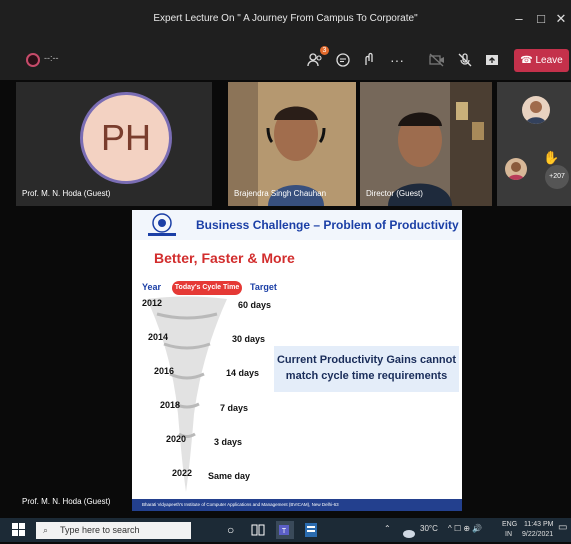 The width and height of the screenshot is (571, 544). I want to click on recording-icon, so click(33, 60).